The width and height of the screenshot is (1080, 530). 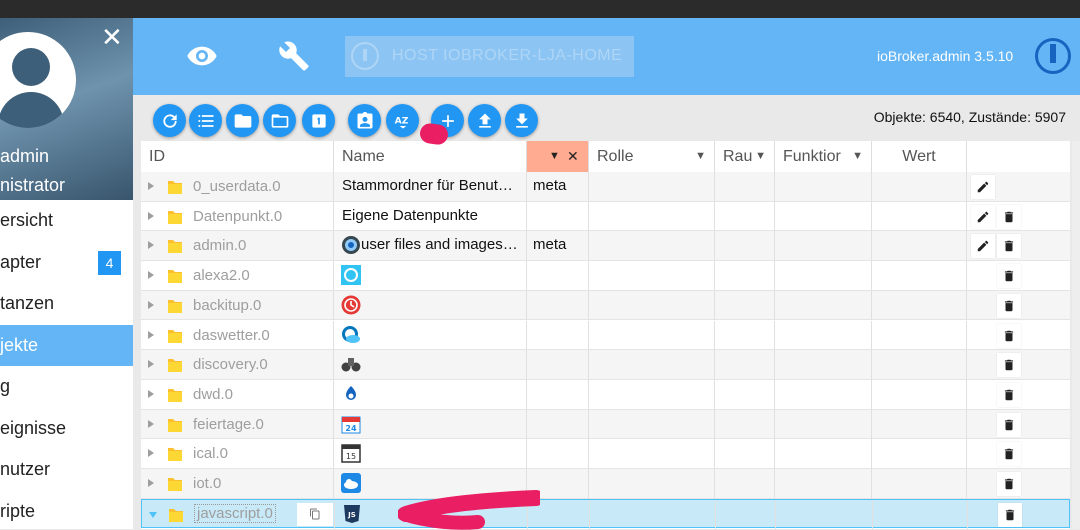 I want to click on host-selector: HOST IOBROKER-LJA-HOME, so click(x=489, y=56).